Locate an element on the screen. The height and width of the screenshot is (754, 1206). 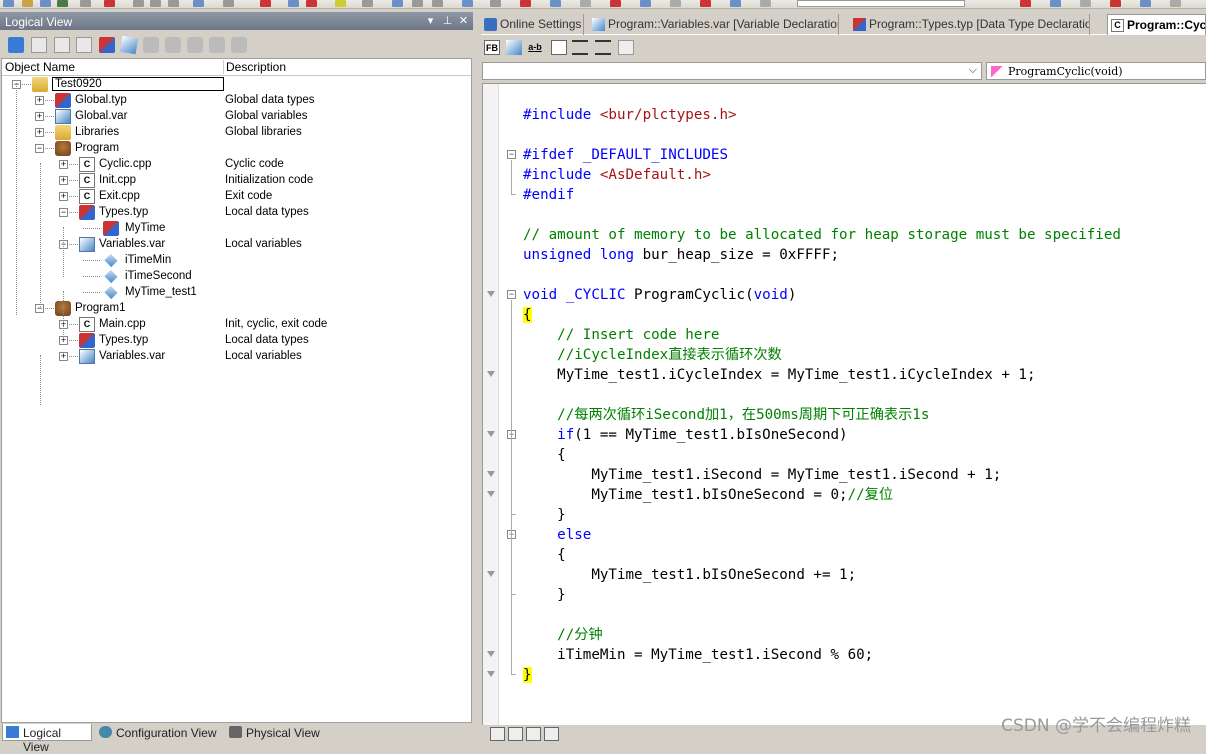
list-icon is located at coordinates (62, 45).